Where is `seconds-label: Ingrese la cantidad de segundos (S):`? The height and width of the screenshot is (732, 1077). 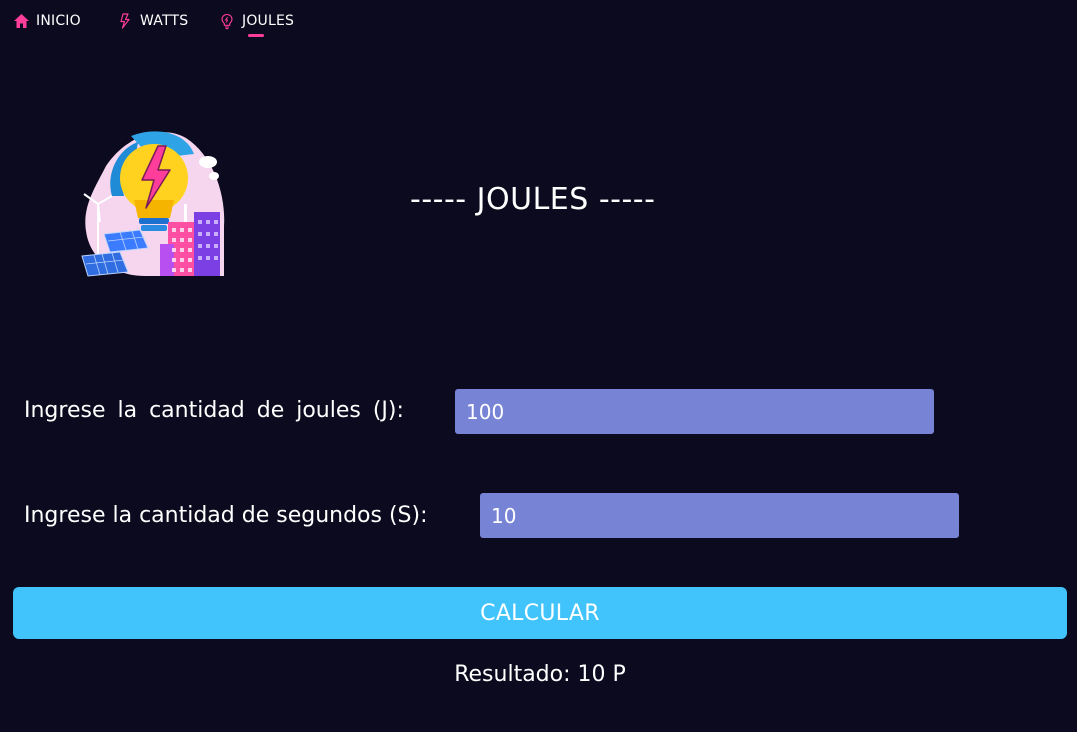 seconds-label: Ingrese la cantidad de segundos (S): is located at coordinates (226, 515).